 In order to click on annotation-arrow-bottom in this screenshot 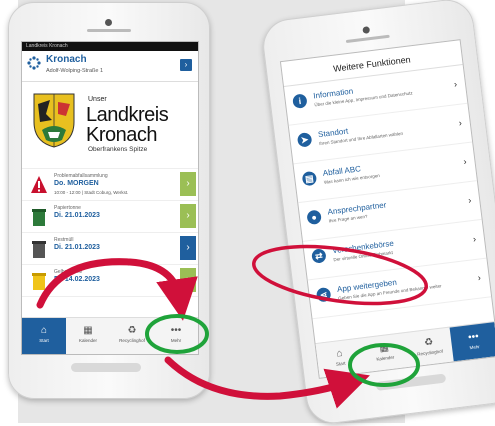, I will do `click(267, 382)`.